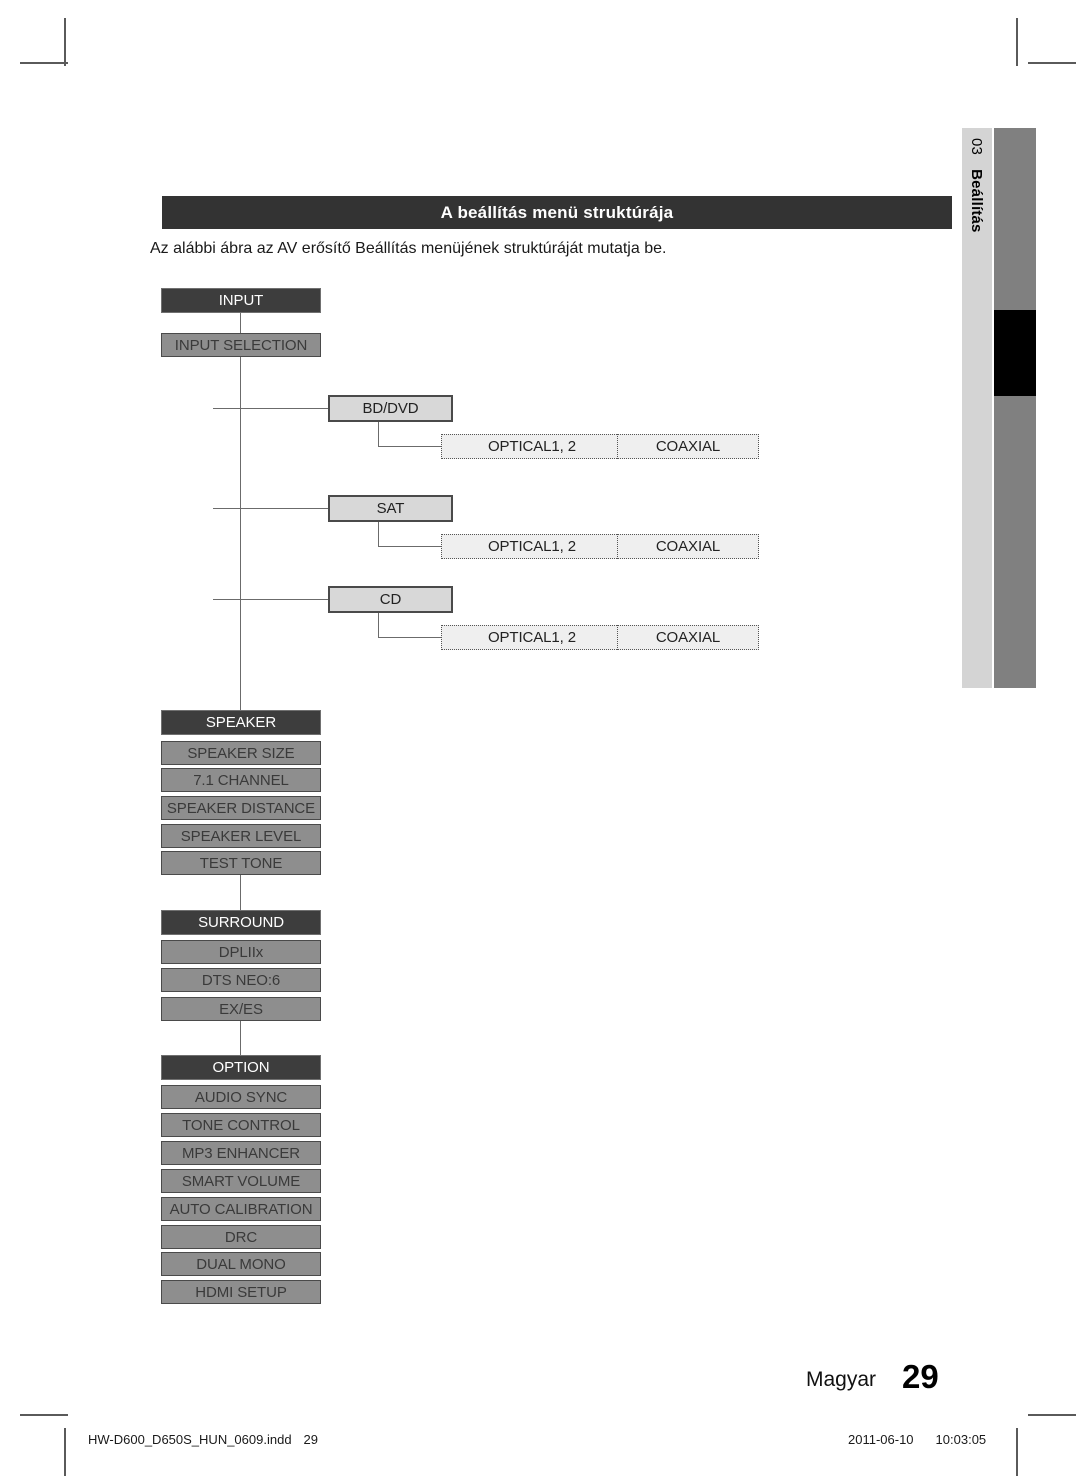 The height and width of the screenshot is (1479, 1080). I want to click on node-auto-calibration: AUTO CALIBRATION, so click(241, 1209).